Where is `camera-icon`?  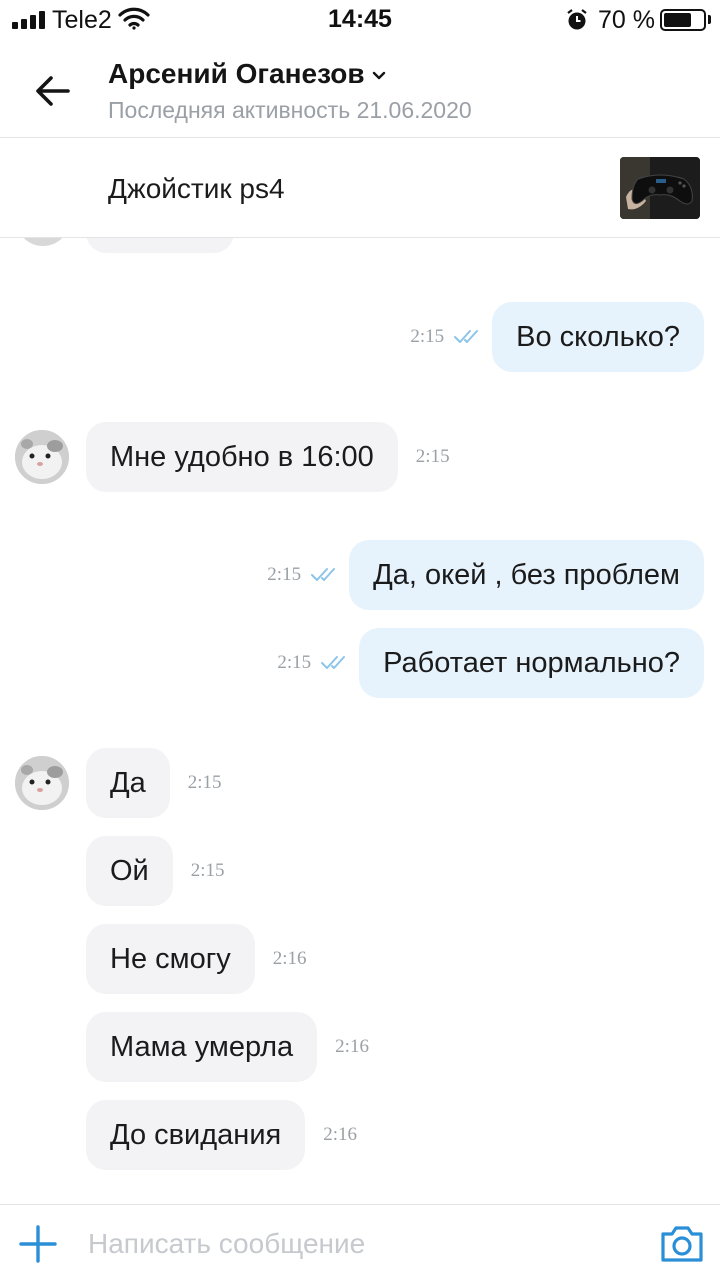
camera-icon is located at coordinates (682, 1244).